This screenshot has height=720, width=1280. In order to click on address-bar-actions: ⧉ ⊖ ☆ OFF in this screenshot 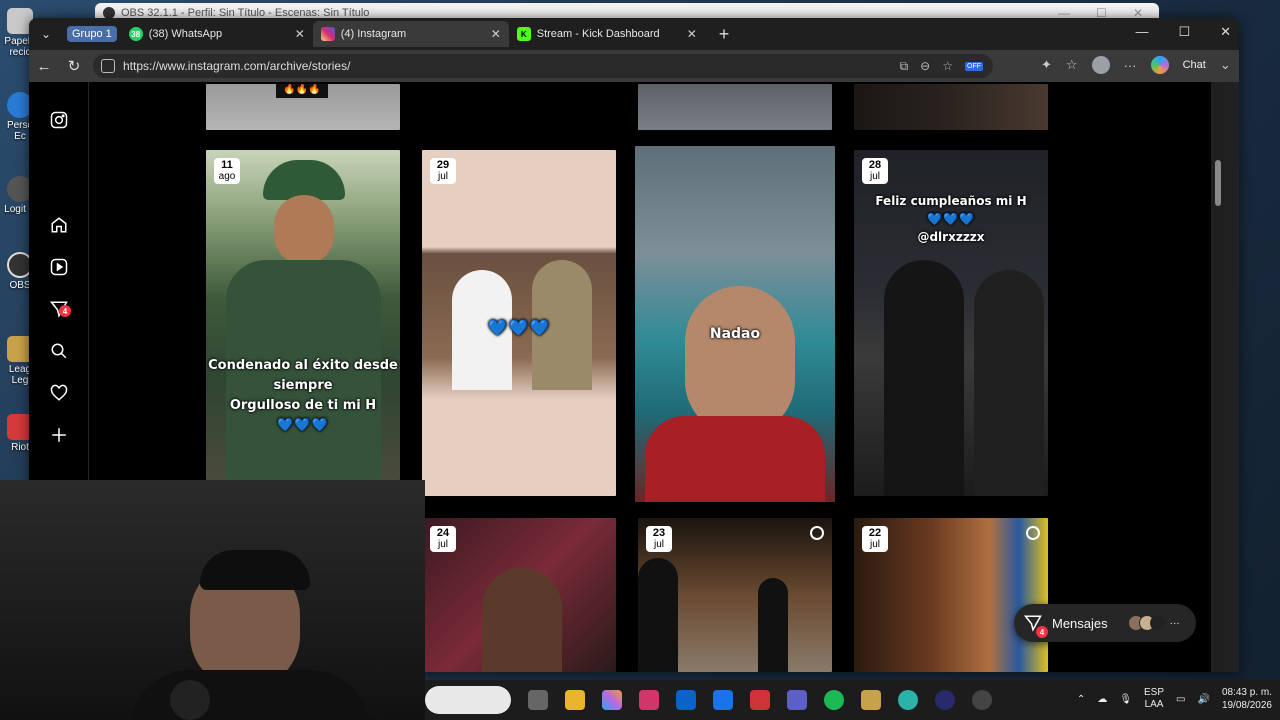, I will do `click(941, 66)`.